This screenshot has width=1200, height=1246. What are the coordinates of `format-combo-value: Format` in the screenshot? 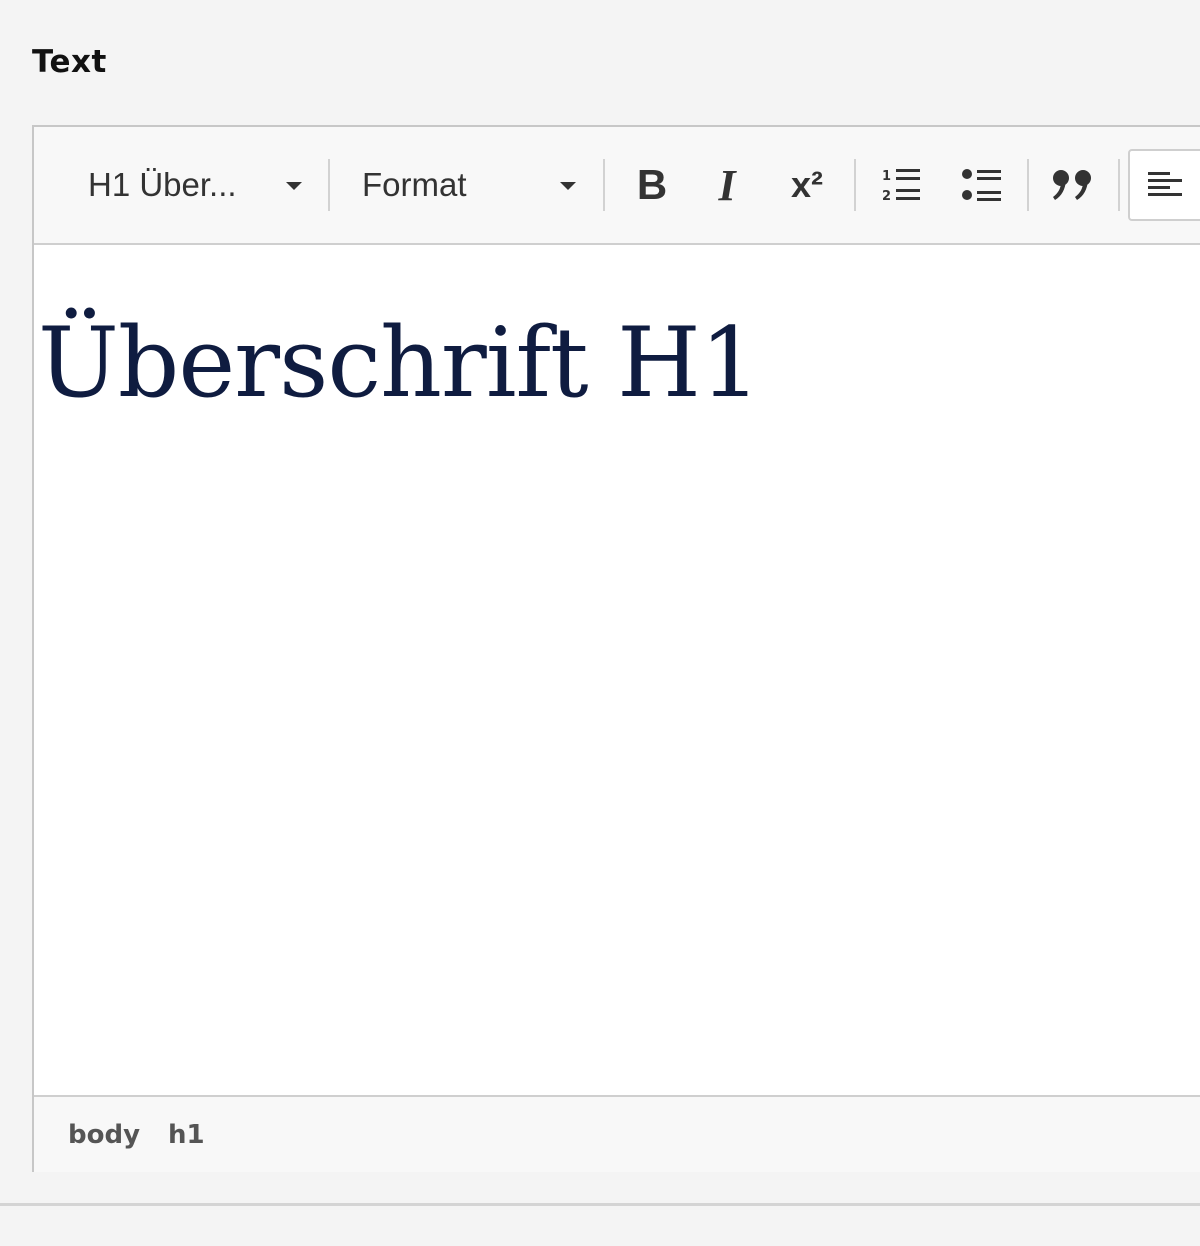 It's located at (414, 184).